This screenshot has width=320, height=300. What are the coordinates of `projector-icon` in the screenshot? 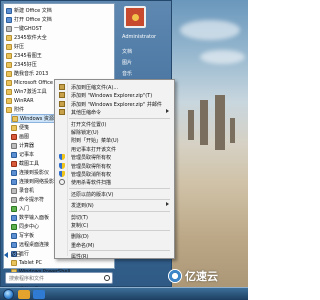 It's located at (14, 172).